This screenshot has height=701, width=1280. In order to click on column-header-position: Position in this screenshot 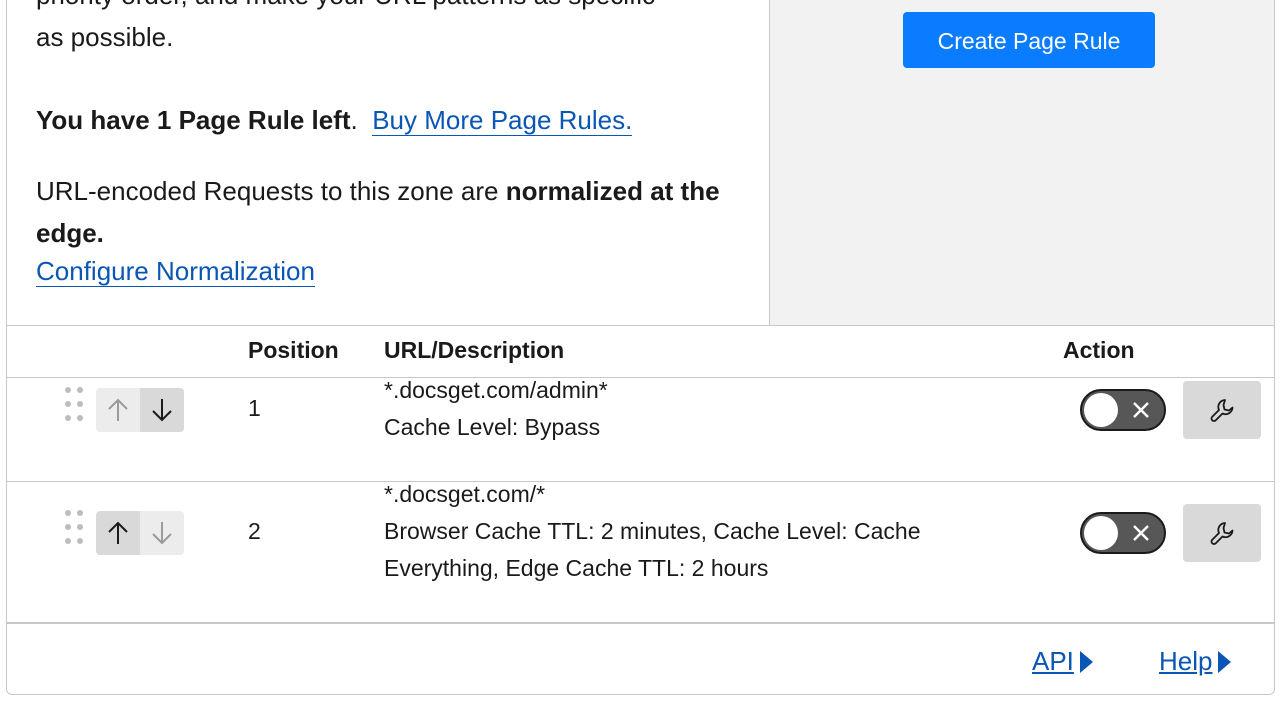, I will do `click(293, 350)`.